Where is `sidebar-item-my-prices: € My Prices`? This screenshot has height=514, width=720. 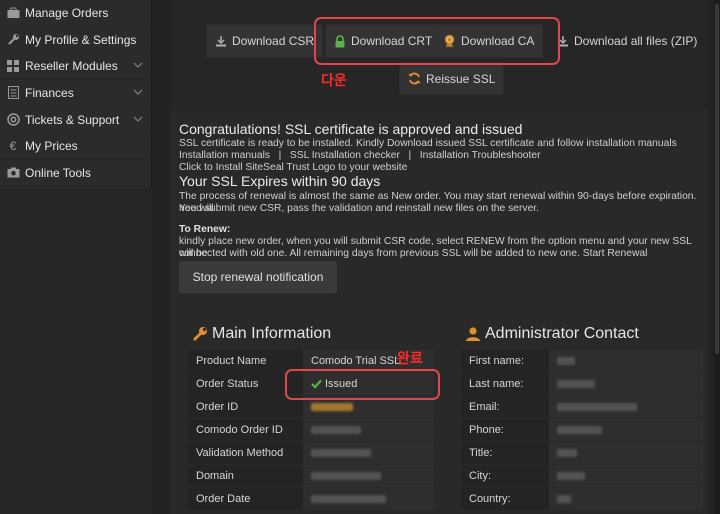
sidebar-item-my-prices: € My Prices is located at coordinates (75, 147).